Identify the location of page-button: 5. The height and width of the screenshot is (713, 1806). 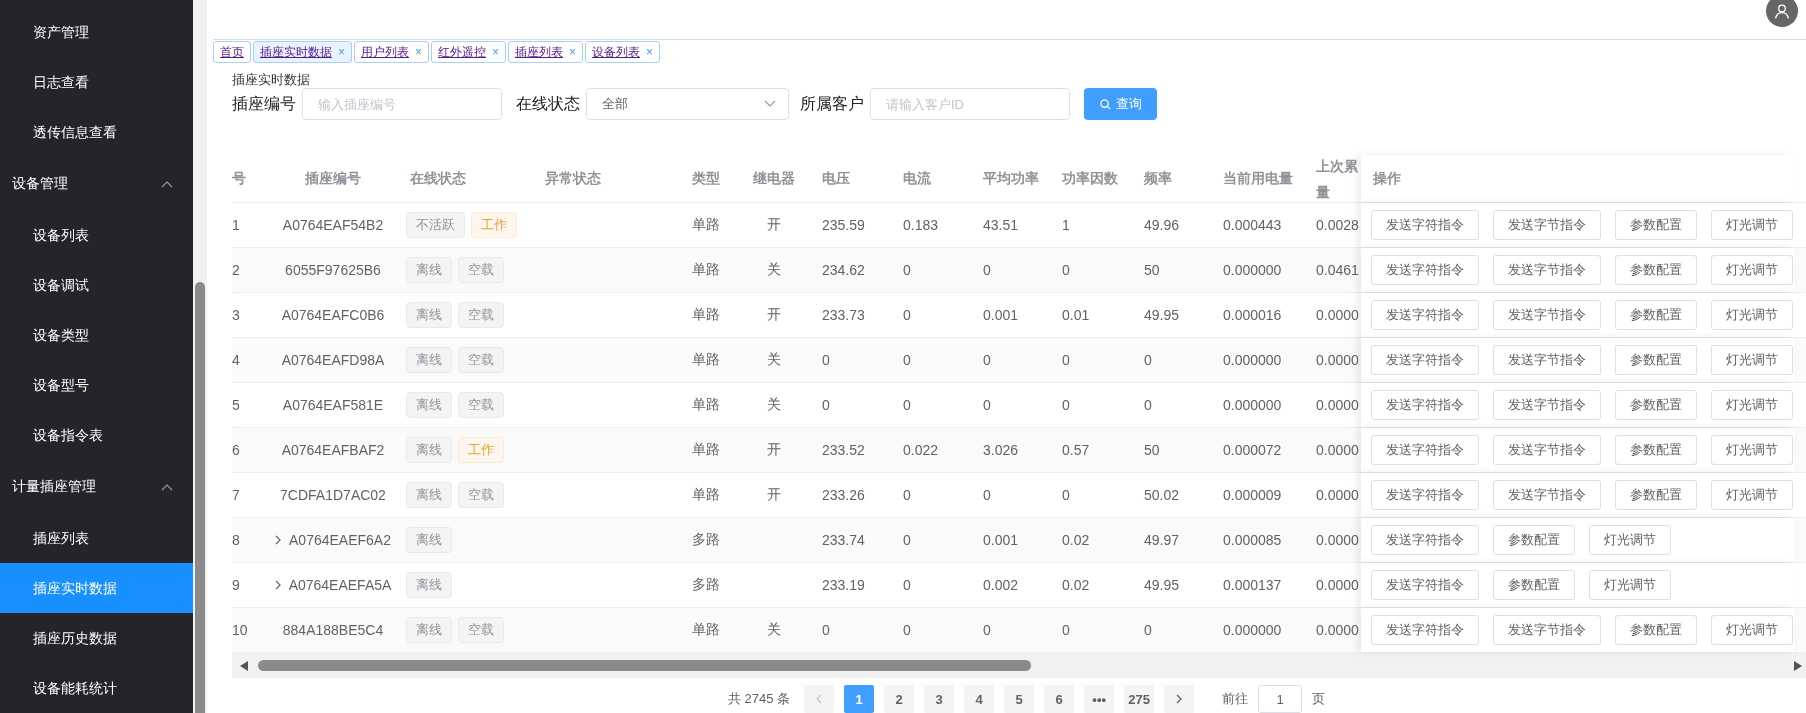
(1019, 699).